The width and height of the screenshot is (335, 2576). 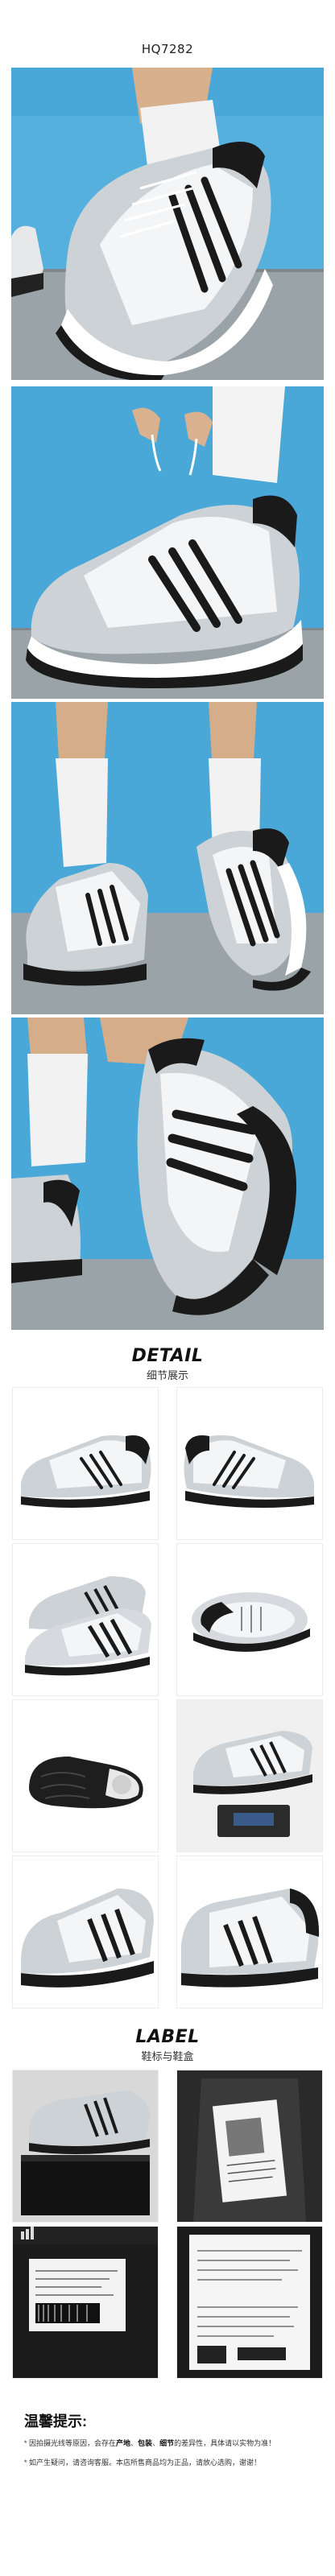 I want to click on detail-photo-pair, so click(x=85, y=1619).